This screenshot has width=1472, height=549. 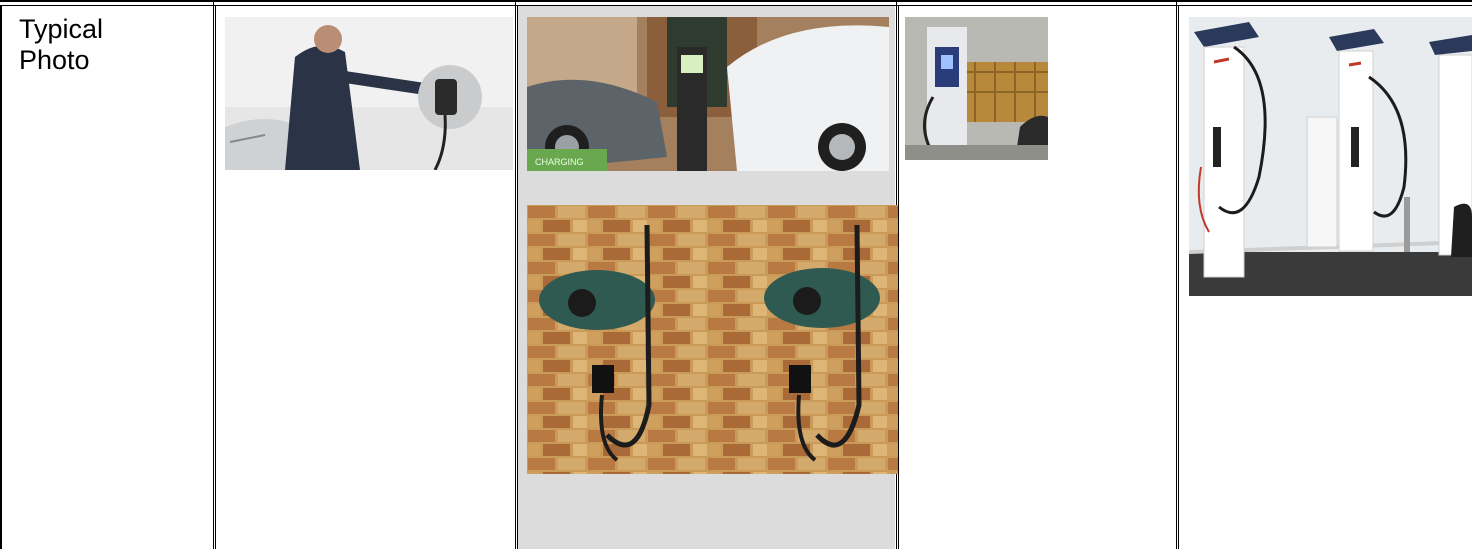 I want to click on column-border-left, so click(x=1, y=277).